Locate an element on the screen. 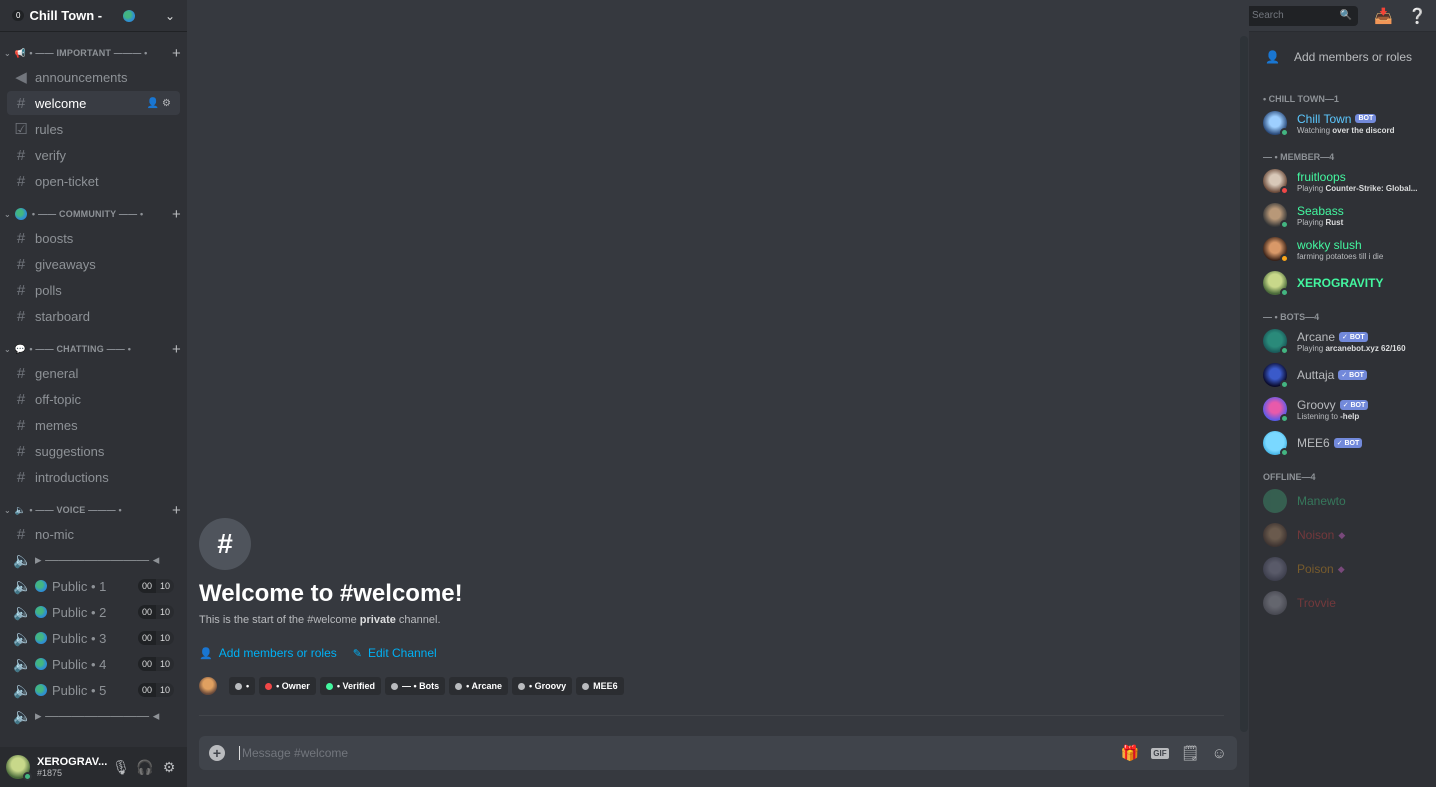 This screenshot has width=1436, height=787. edit-channel-link: ✎ Edit Channel is located at coordinates (395, 653).